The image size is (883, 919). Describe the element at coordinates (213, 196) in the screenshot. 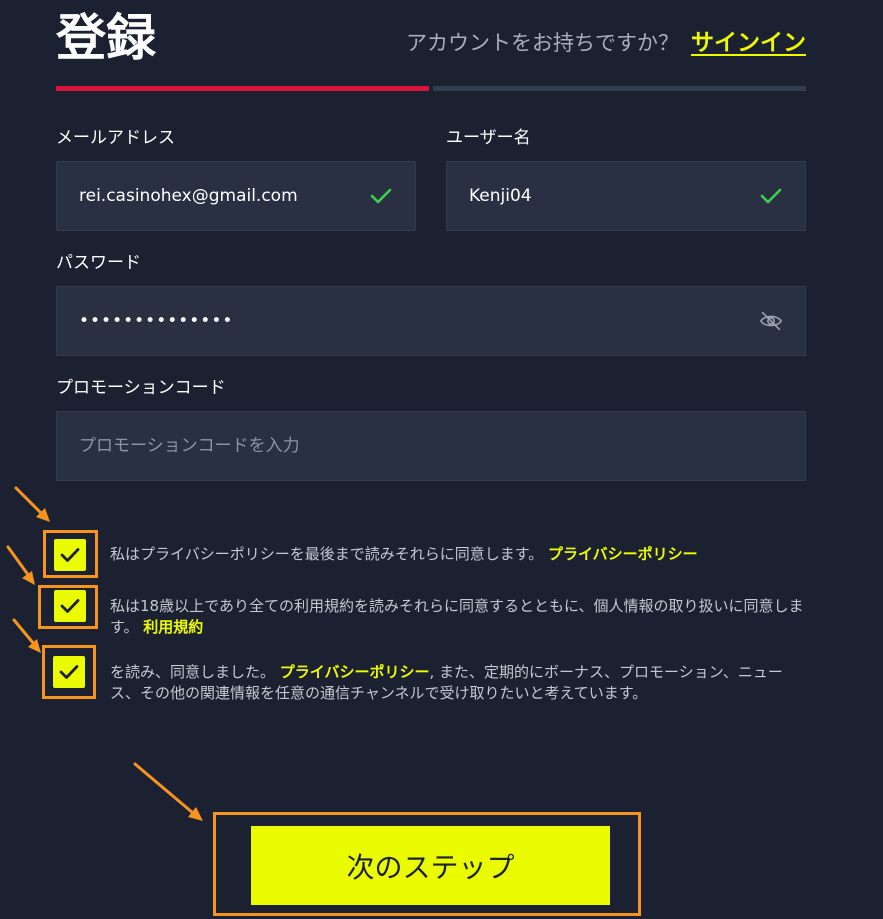

I see `email-field` at that location.